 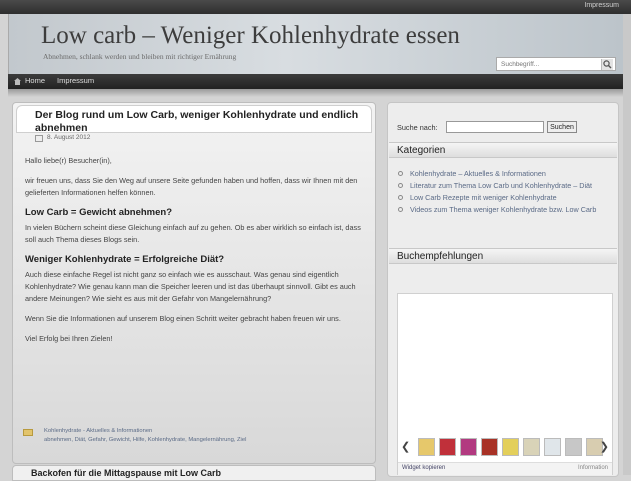 What do you see at coordinates (607, 64) in the screenshot?
I see `search-icon` at bounding box center [607, 64].